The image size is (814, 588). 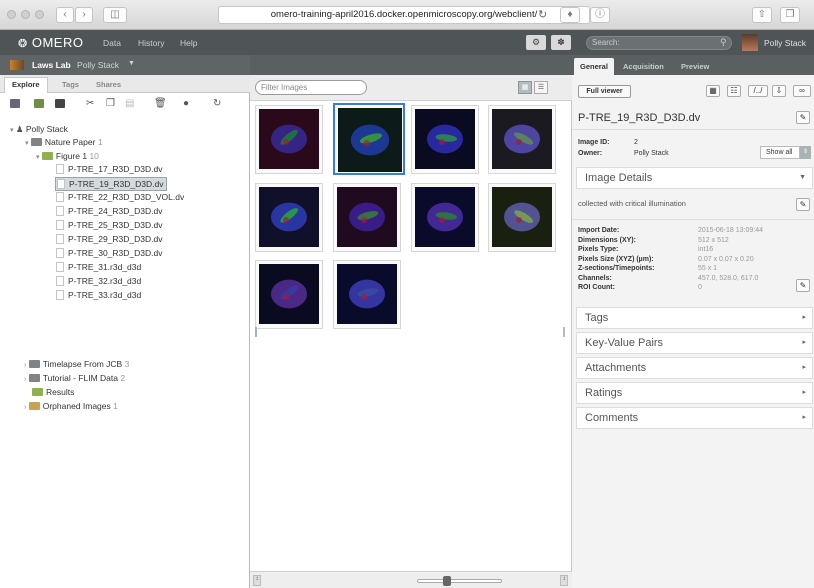 What do you see at coordinates (125, 65) in the screenshot?
I see `group-switcher: Laws Lab Polly Stack ▼` at bounding box center [125, 65].